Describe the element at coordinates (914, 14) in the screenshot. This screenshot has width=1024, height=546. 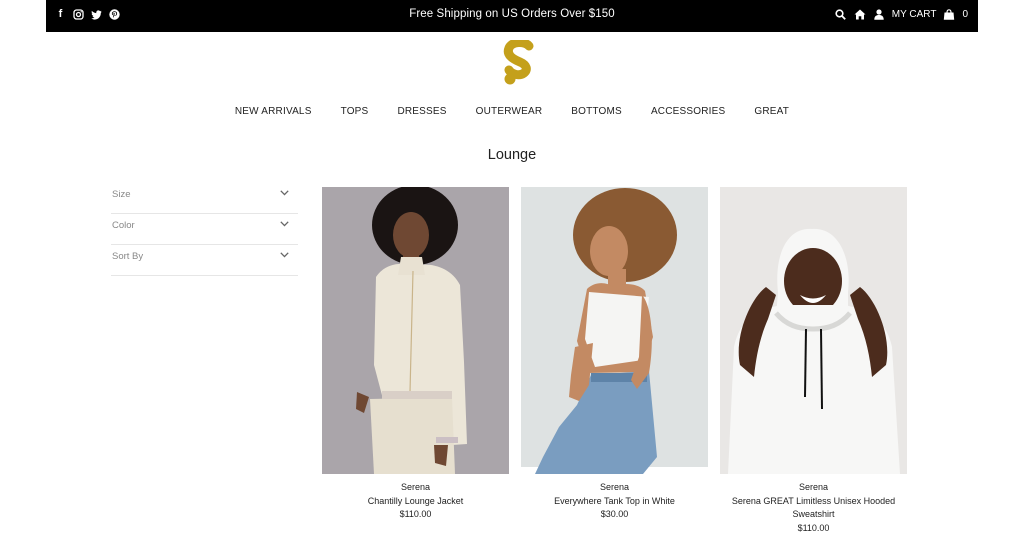
I see `cart-label: MY CART` at that location.